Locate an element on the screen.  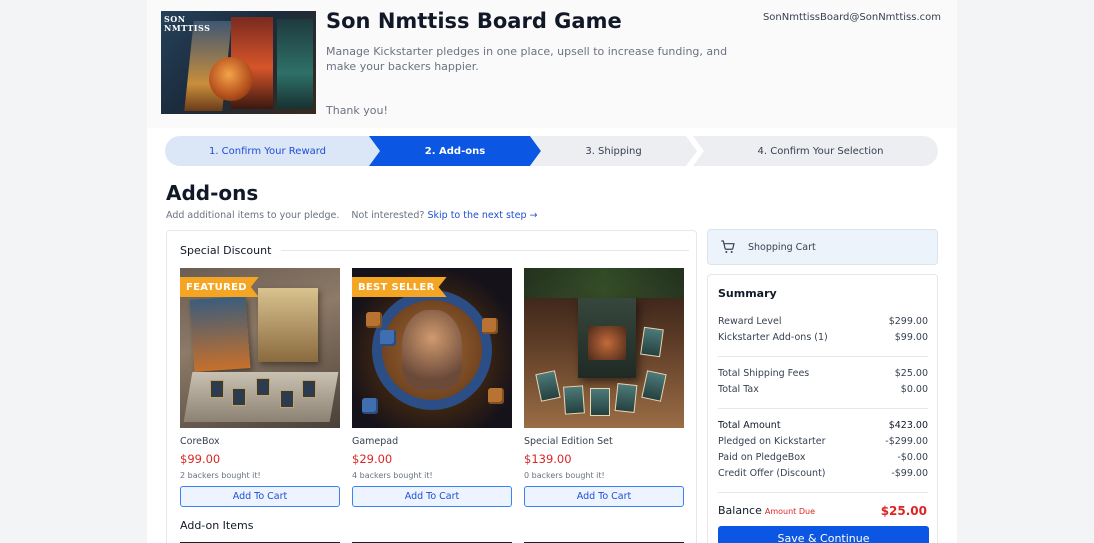
shopping-cart: Shopping Cart is located at coordinates (822, 247).